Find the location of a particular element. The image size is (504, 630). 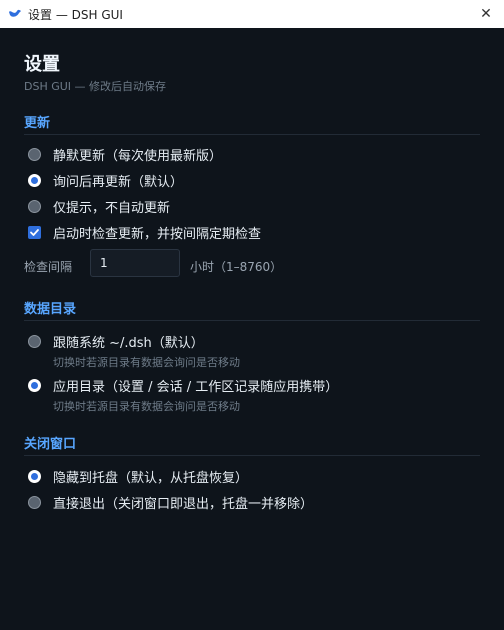

option-label: 仅提示，不自动更新 is located at coordinates (112, 208).